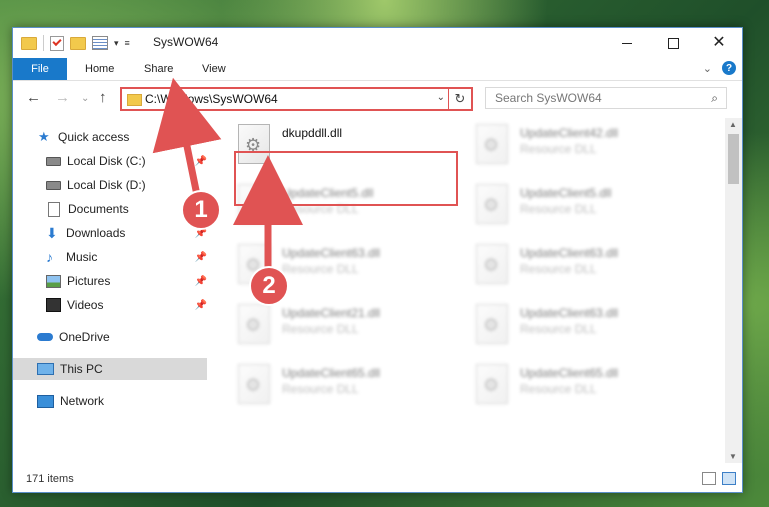 The width and height of the screenshot is (769, 507). Describe the element at coordinates (85, 98) in the screenshot. I see `recent-locations-chevron-icon: ⌄` at that location.